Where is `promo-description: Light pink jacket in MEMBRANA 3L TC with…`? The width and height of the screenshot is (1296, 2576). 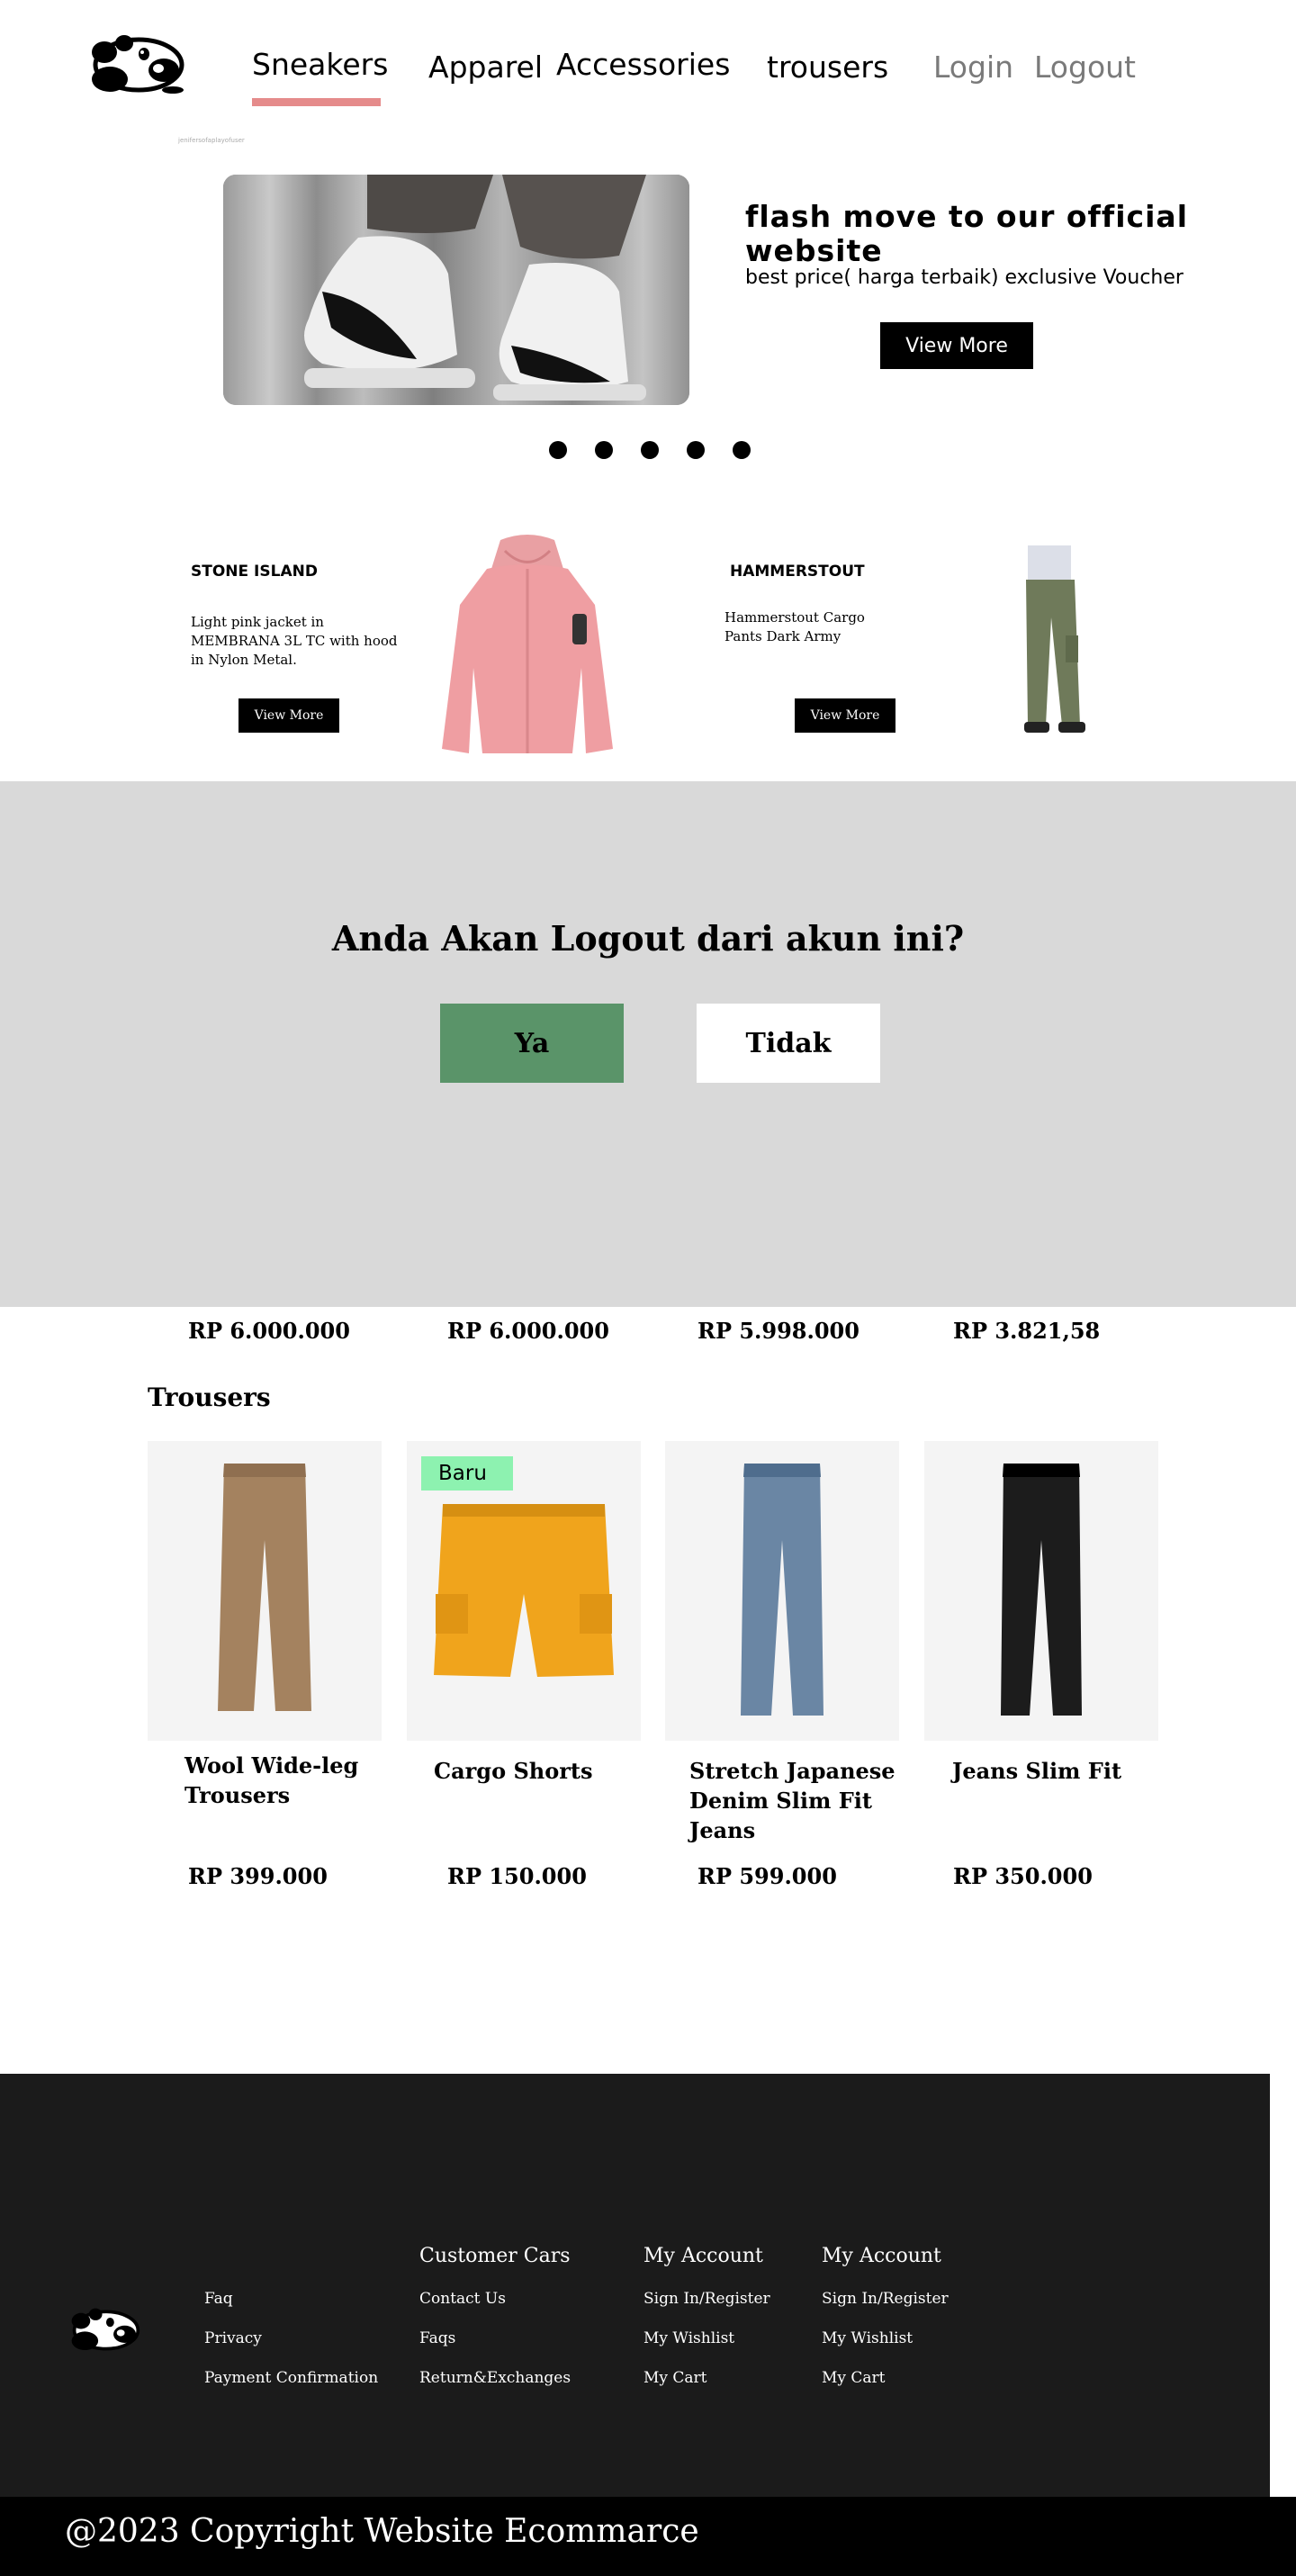 promo-description: Light pink jacket in MEMBRANA 3L TC with… is located at coordinates (294, 641).